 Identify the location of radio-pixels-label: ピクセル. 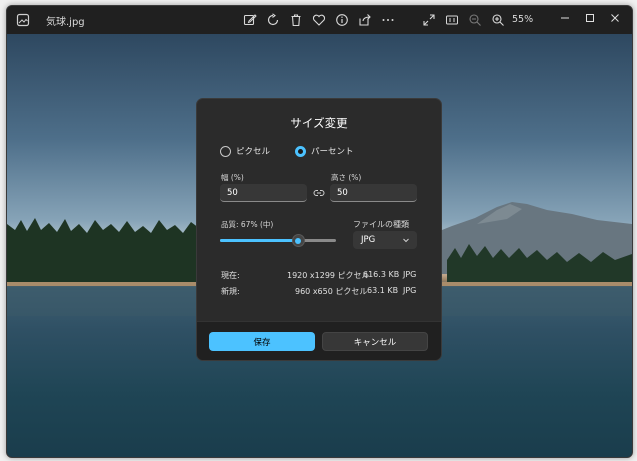
(253, 152).